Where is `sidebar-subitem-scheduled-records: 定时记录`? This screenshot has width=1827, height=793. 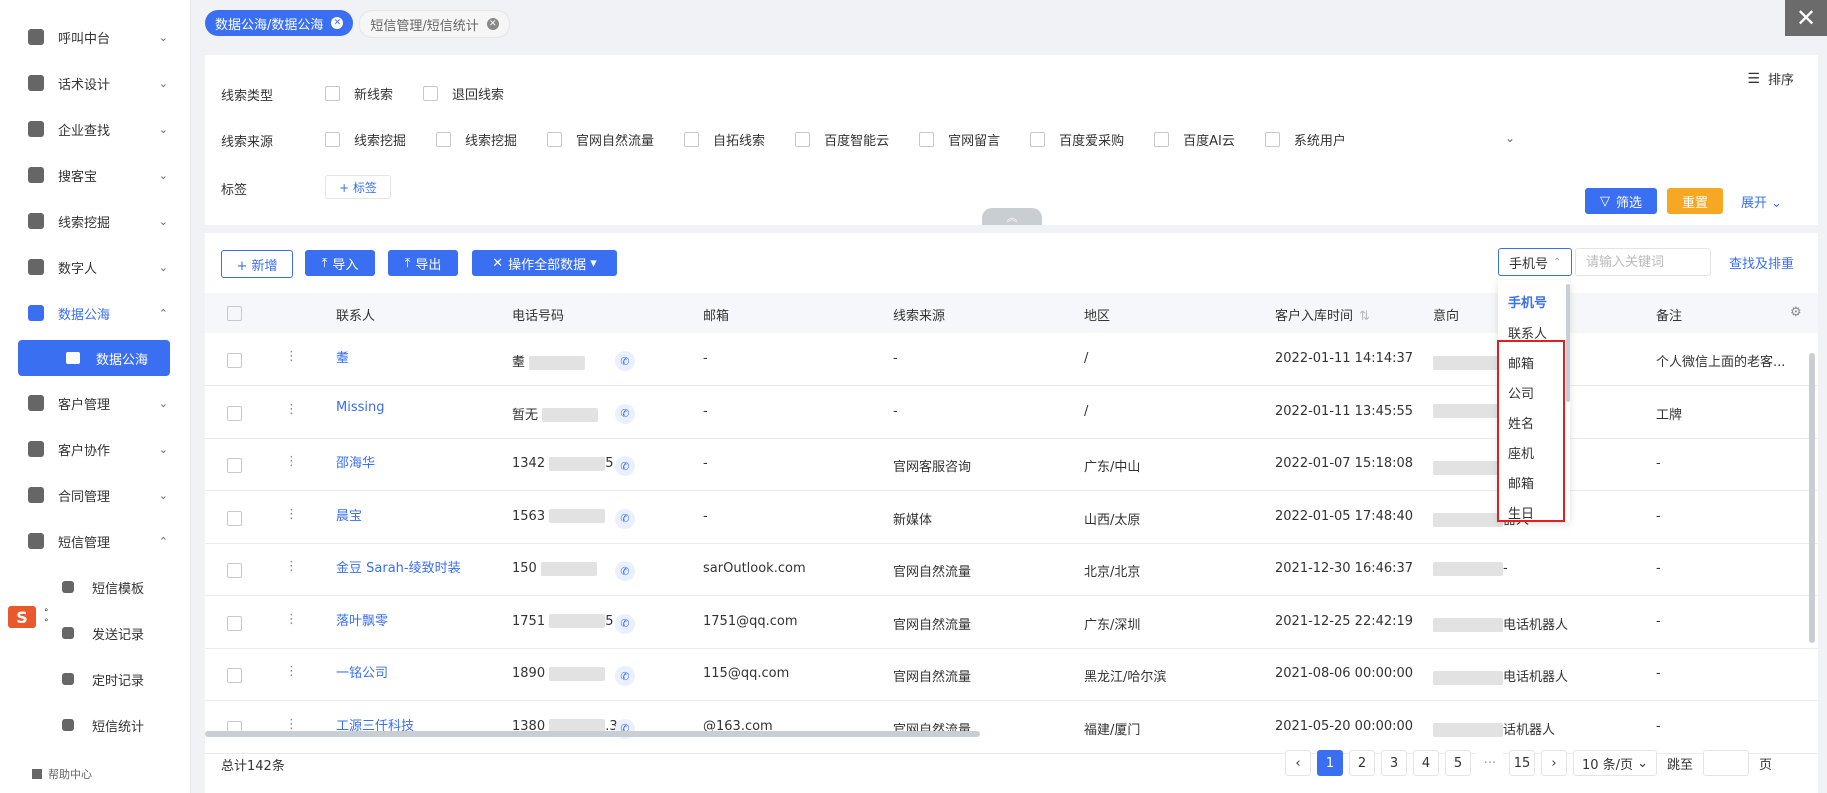 sidebar-subitem-scheduled-records: 定时记录 is located at coordinates (117, 679).